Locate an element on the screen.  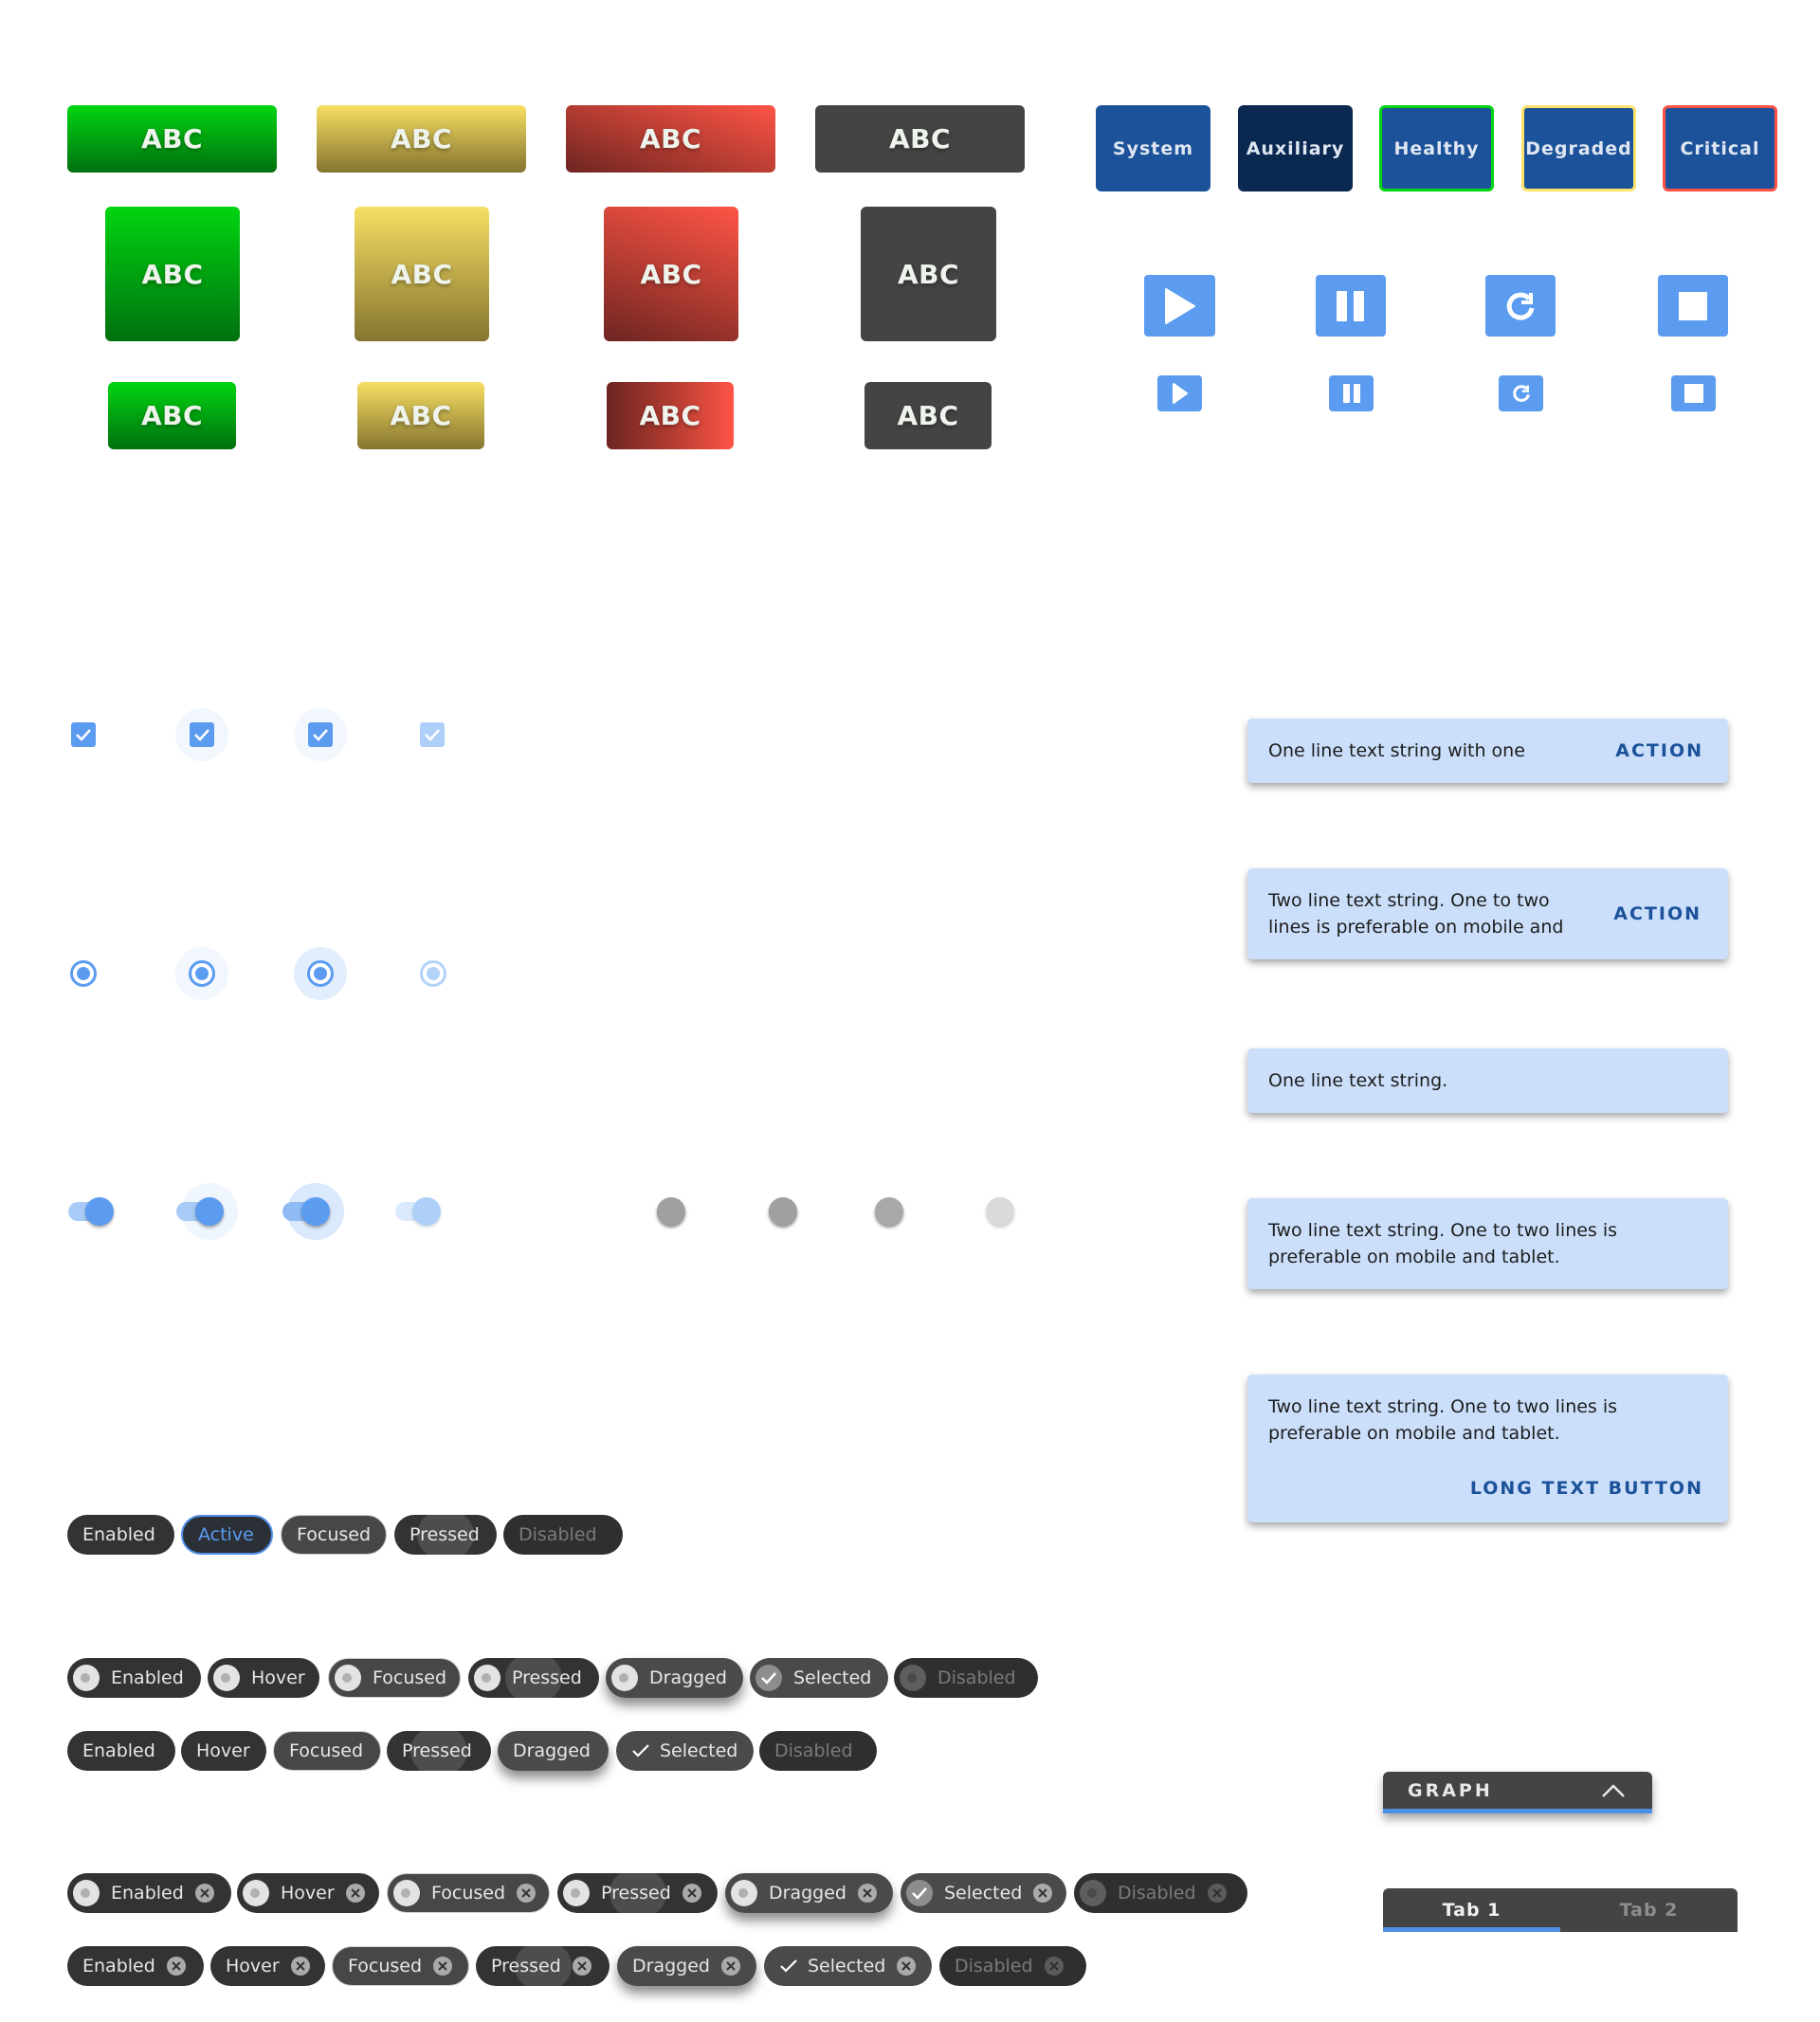
radio-enabled is located at coordinates (83, 973).